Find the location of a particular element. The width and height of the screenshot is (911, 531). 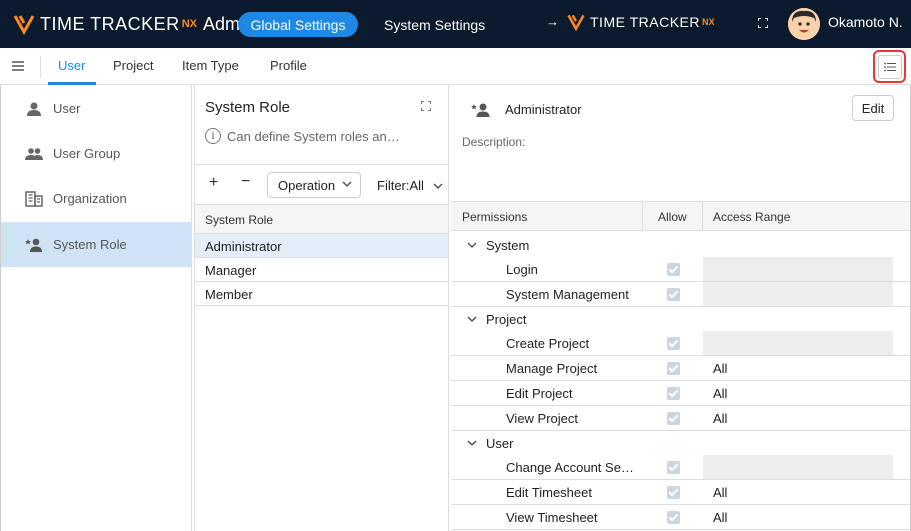

table-header: System Role is located at coordinates (321, 219).